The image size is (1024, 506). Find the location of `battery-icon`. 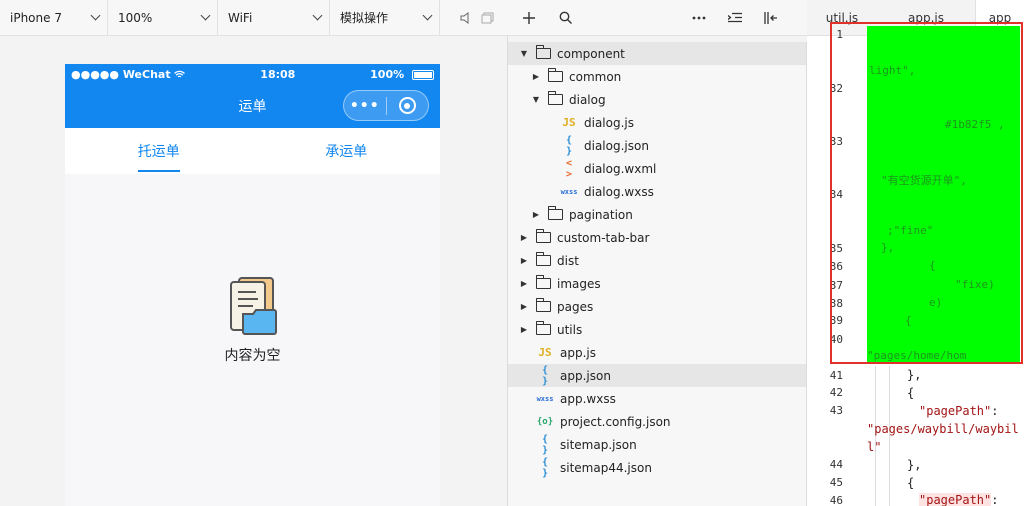

battery-icon is located at coordinates (422, 74).